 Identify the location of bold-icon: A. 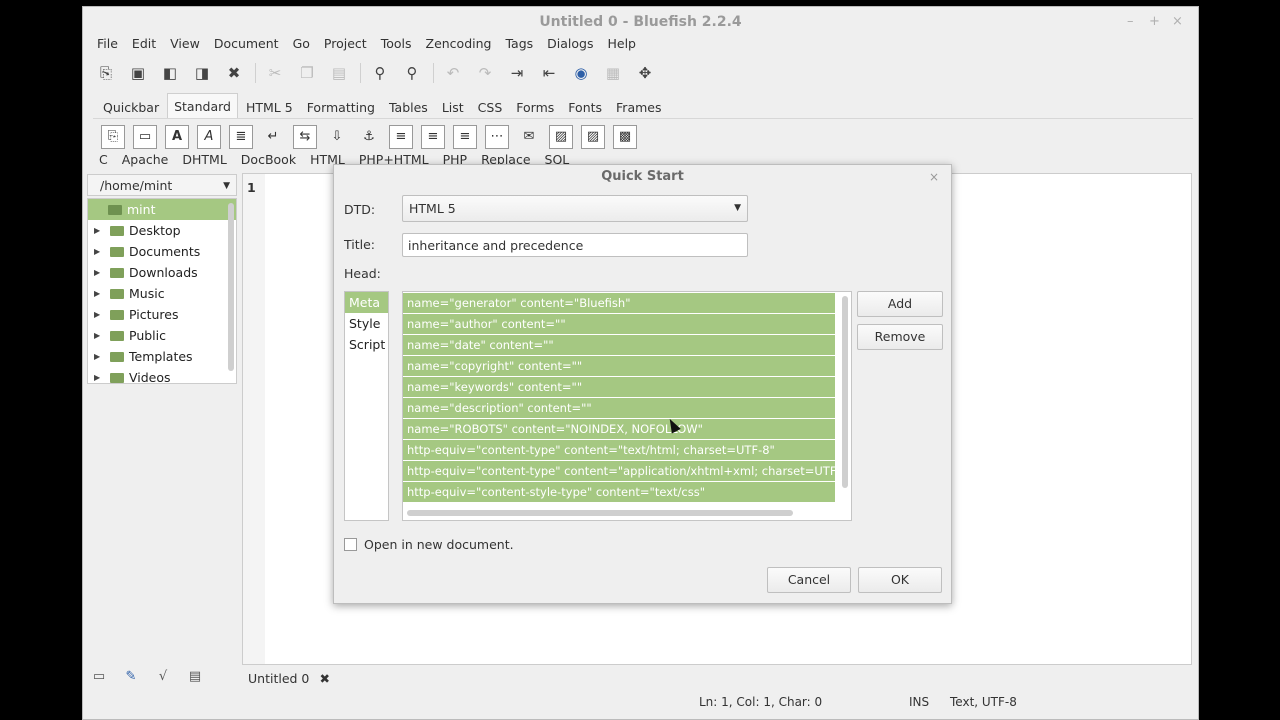
(177, 136).